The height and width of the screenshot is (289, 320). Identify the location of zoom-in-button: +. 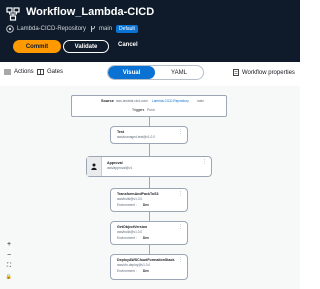
(9, 244).